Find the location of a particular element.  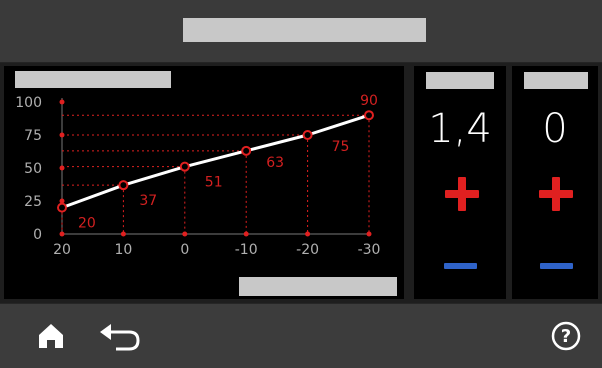

point-value-label: 90 is located at coordinates (369, 101).